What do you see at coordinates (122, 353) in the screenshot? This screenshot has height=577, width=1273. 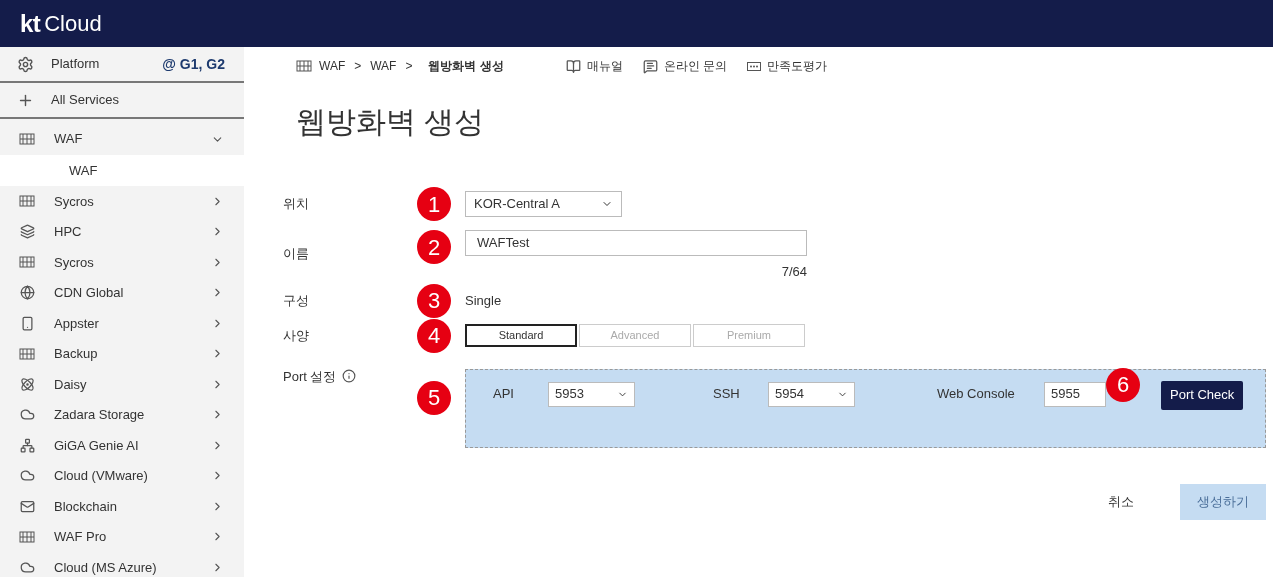 I see `sidebar-item: Backup` at bounding box center [122, 353].